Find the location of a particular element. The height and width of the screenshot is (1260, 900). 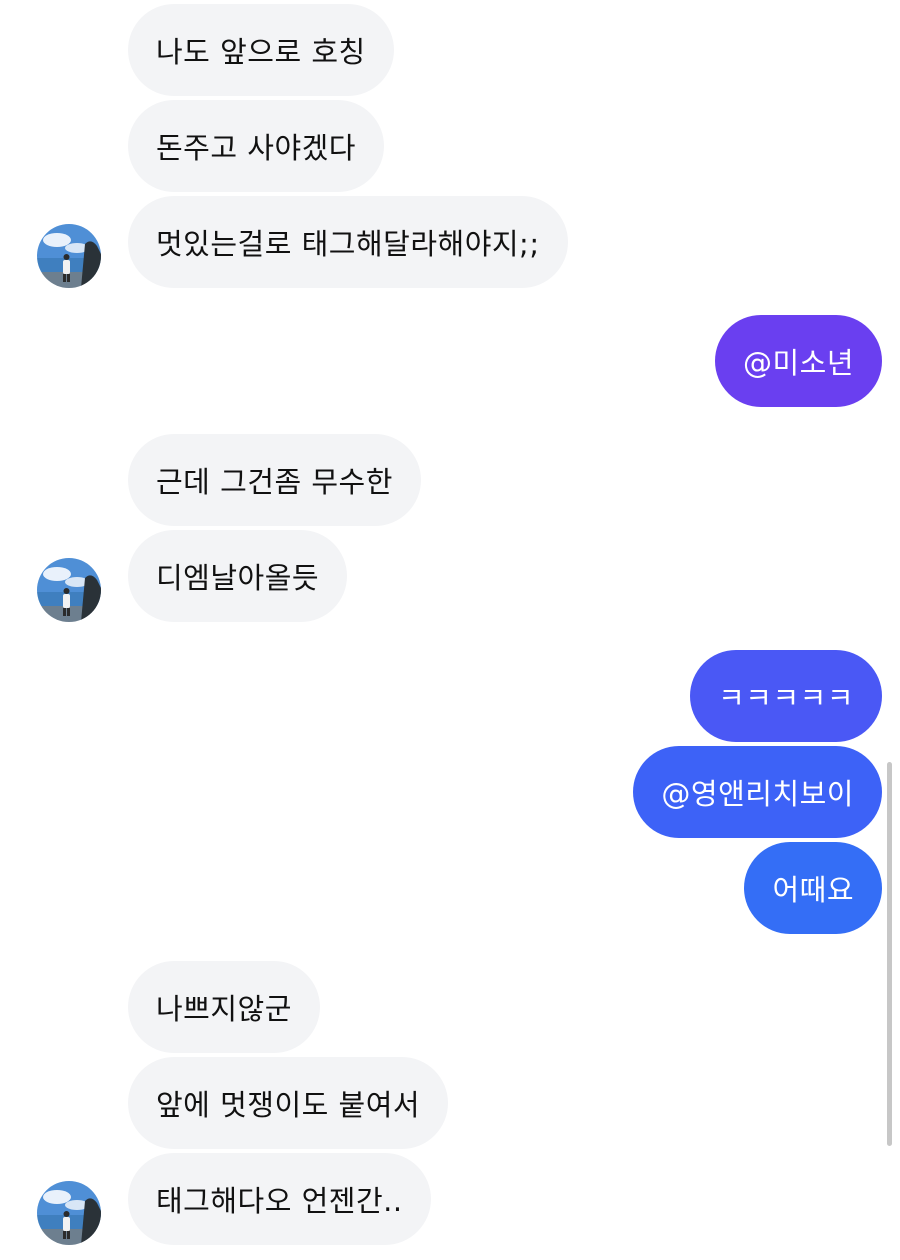

message-bubble-sent: @영앤리치보이 is located at coordinates (757, 792).